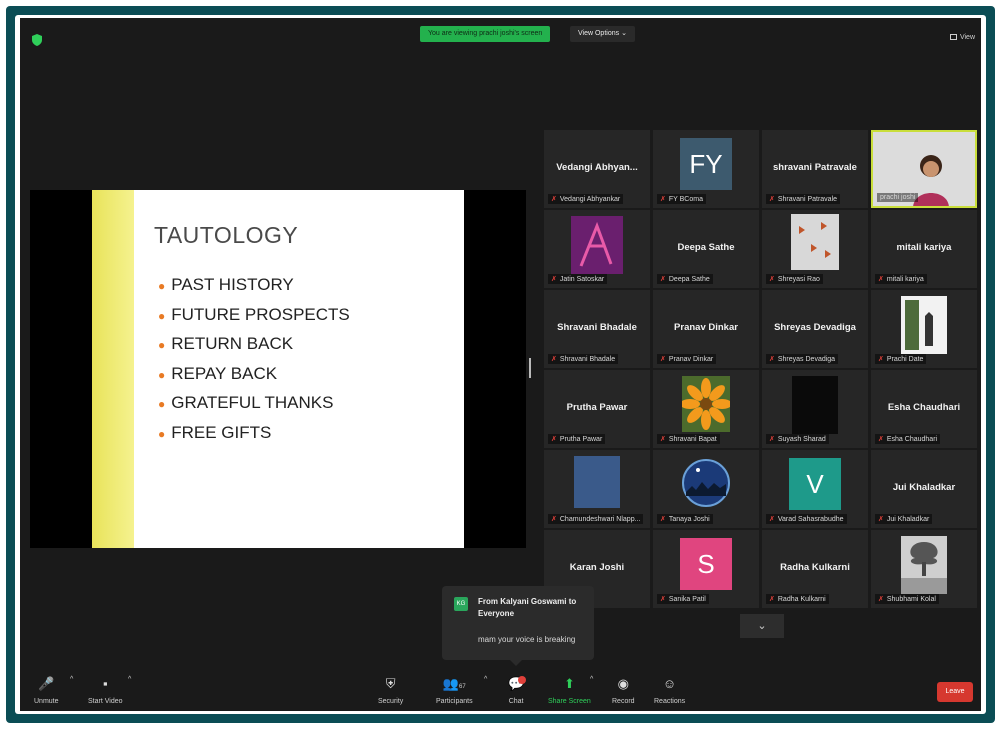 This screenshot has width=1001, height=729. I want to click on slide-bullet: ● REPAY BACK, so click(254, 374).